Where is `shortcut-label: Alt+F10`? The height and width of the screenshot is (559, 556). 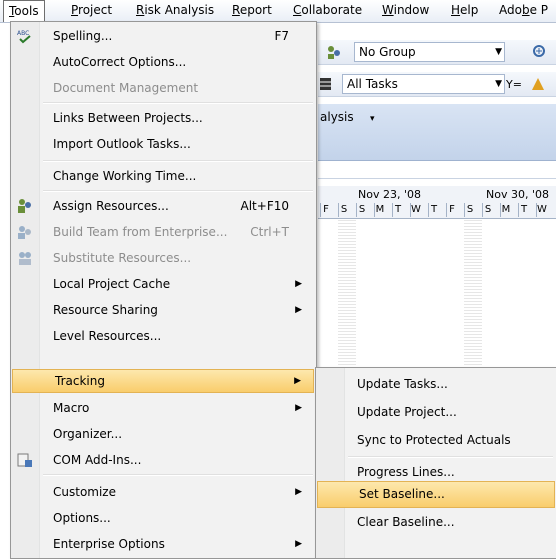
shortcut-label: Alt+F10 is located at coordinates (264, 206).